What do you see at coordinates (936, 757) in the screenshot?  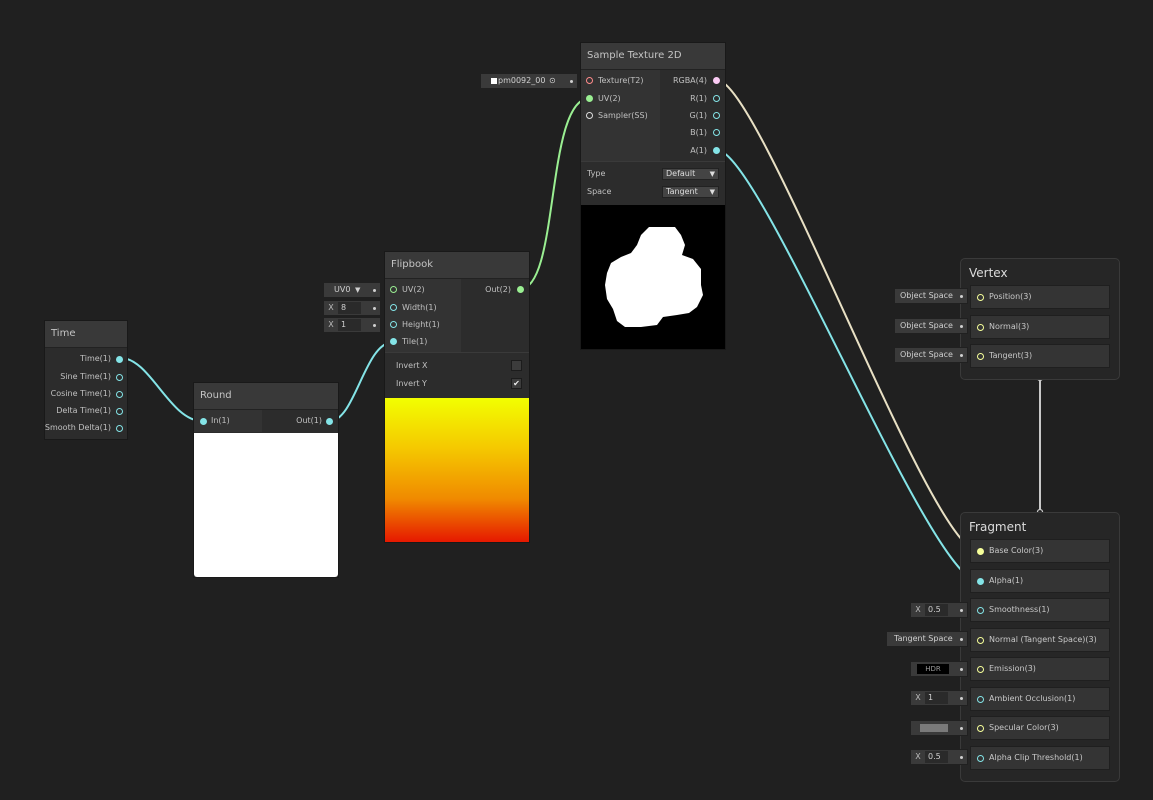 I see `alpha-clip-value: 0.5` at bounding box center [936, 757].